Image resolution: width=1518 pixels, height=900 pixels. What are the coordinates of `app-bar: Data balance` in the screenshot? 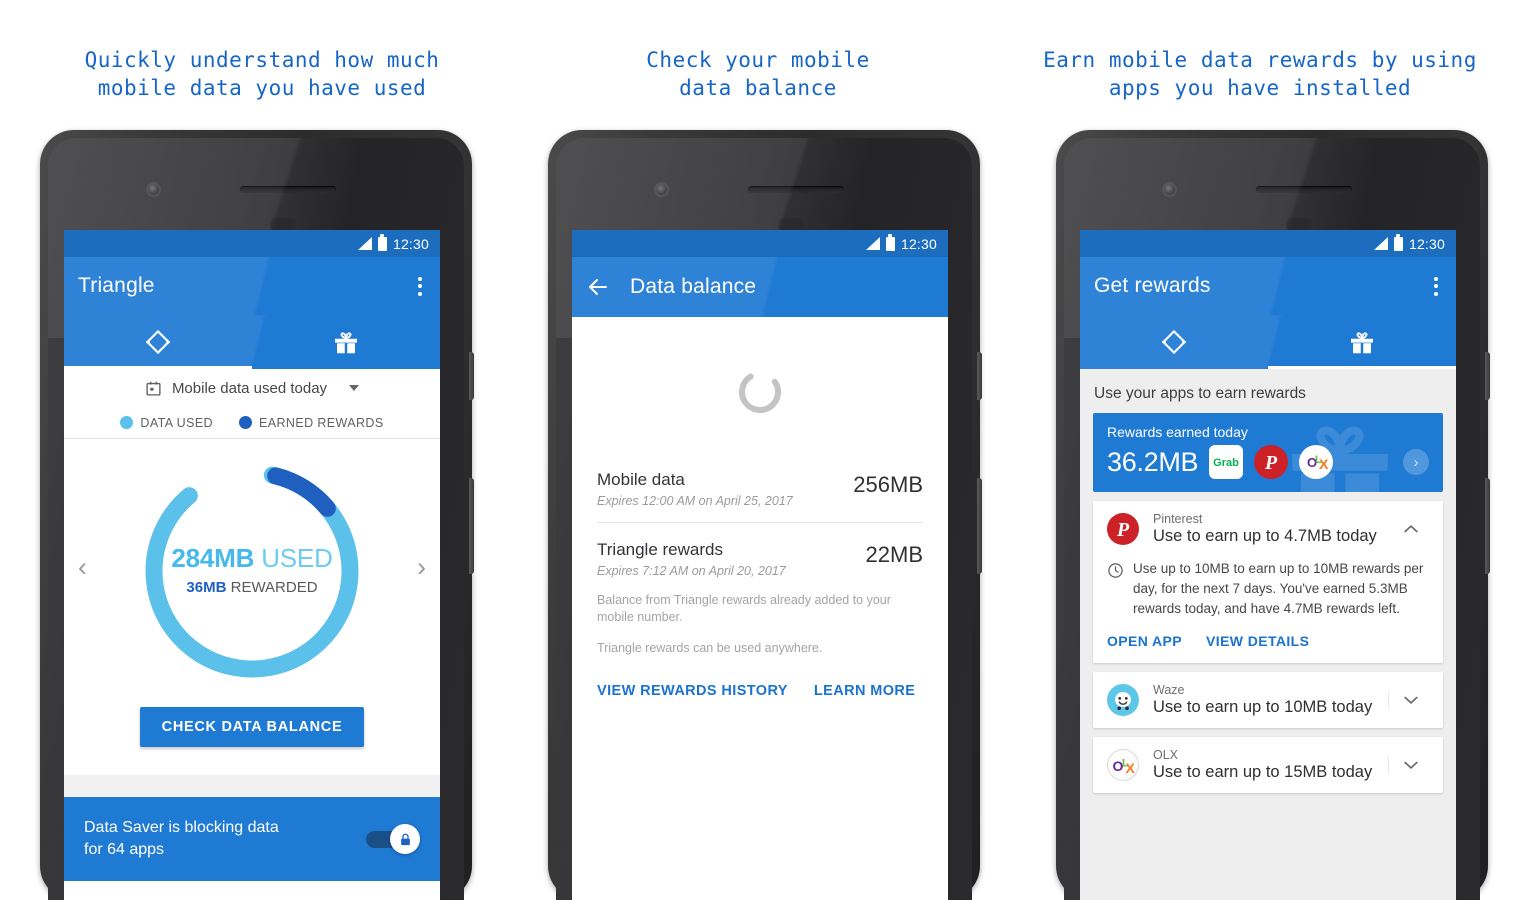 It's located at (760, 287).